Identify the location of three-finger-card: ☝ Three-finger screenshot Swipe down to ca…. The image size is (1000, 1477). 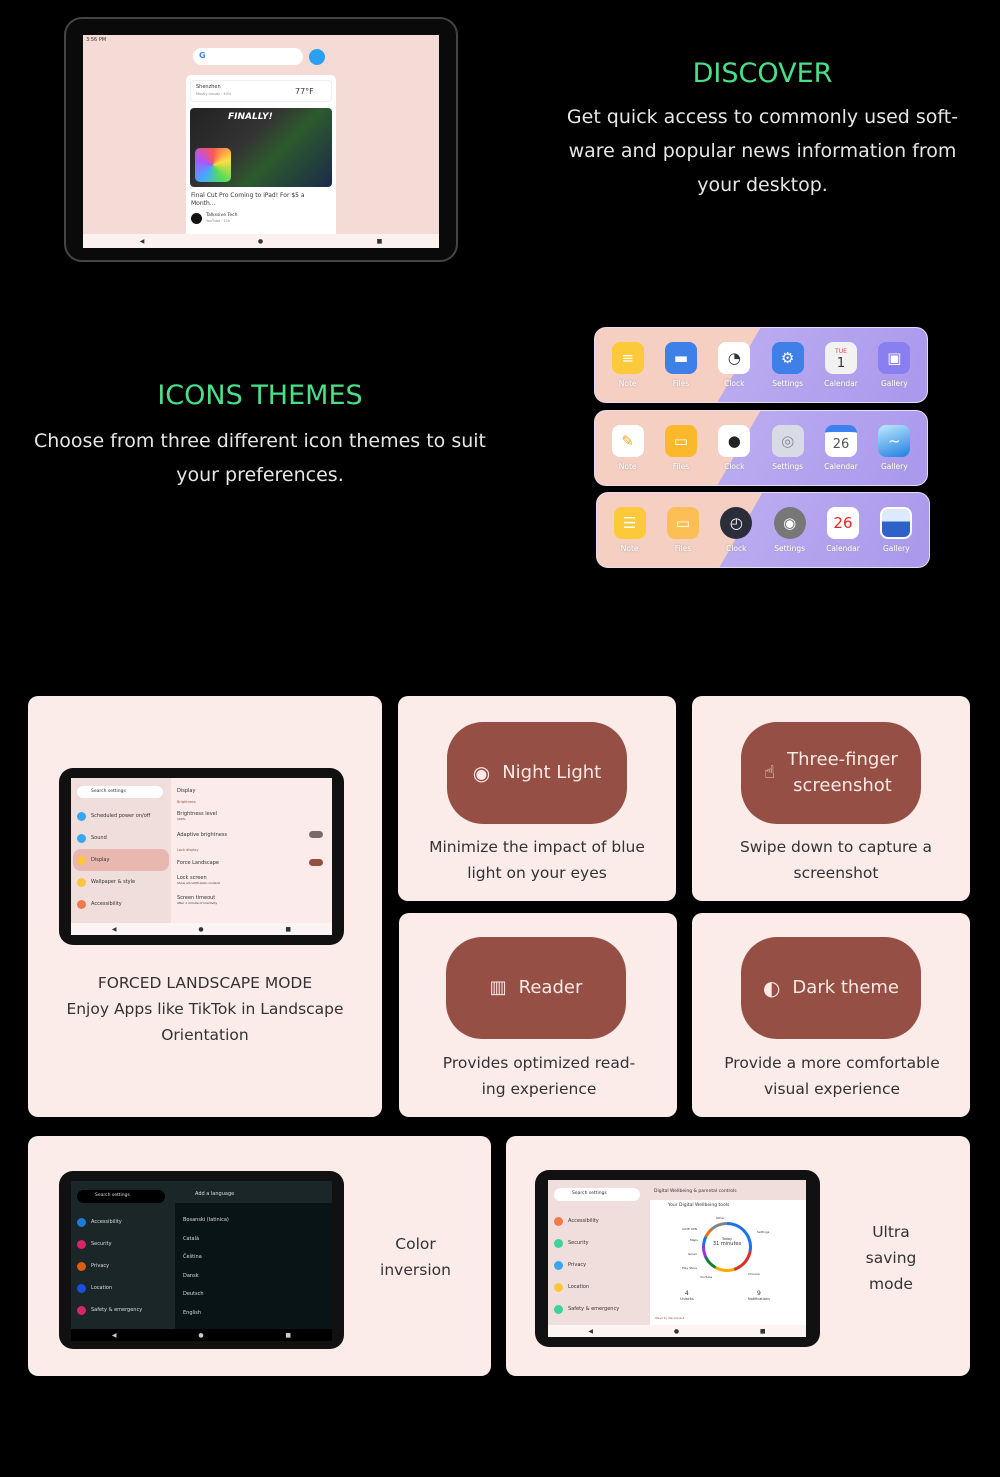
(831, 798).